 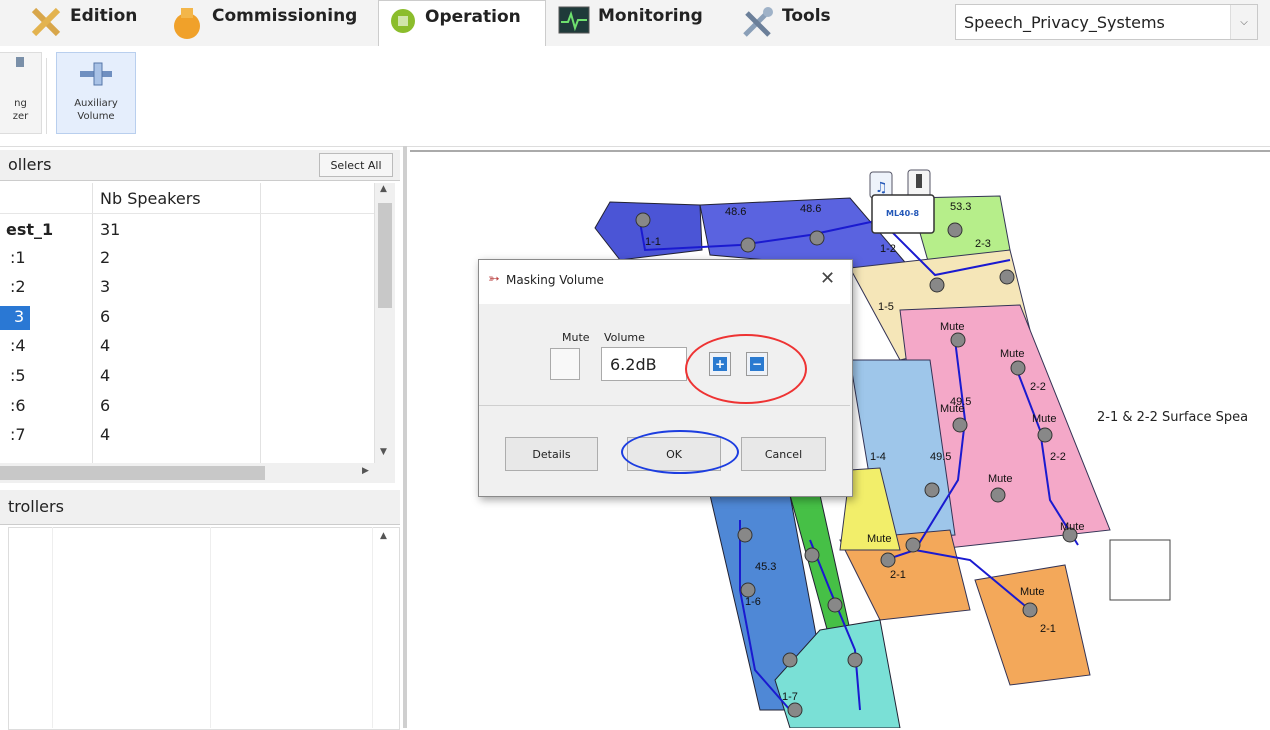 What do you see at coordinates (765, 567) in the screenshot?
I see `speaker-label: 45.3` at bounding box center [765, 567].